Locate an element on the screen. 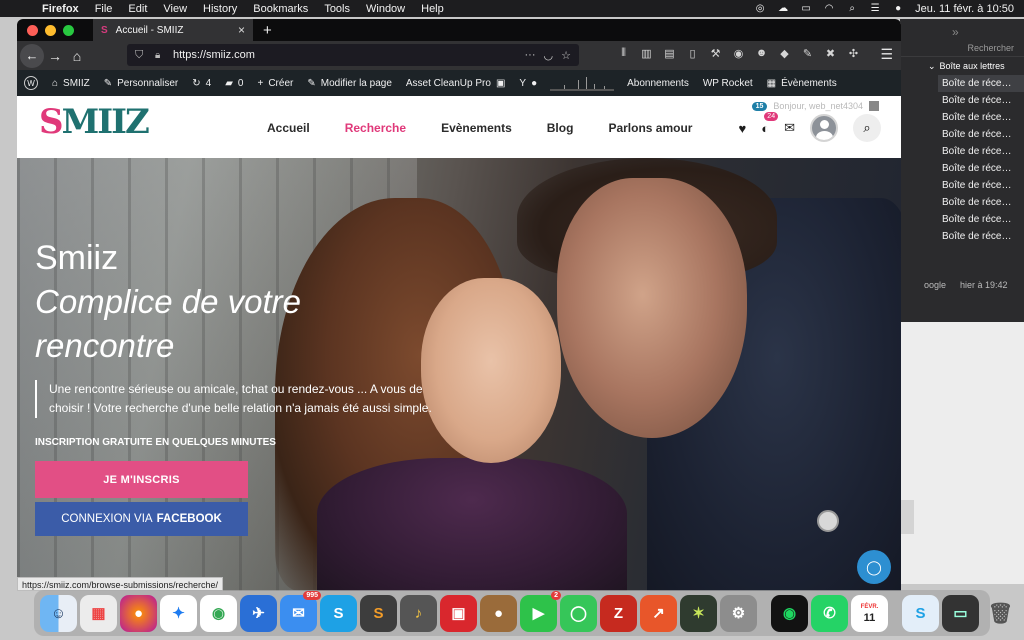 This screenshot has width=1024, height=640. whatsapp-icon: ✆ is located at coordinates (829, 613).